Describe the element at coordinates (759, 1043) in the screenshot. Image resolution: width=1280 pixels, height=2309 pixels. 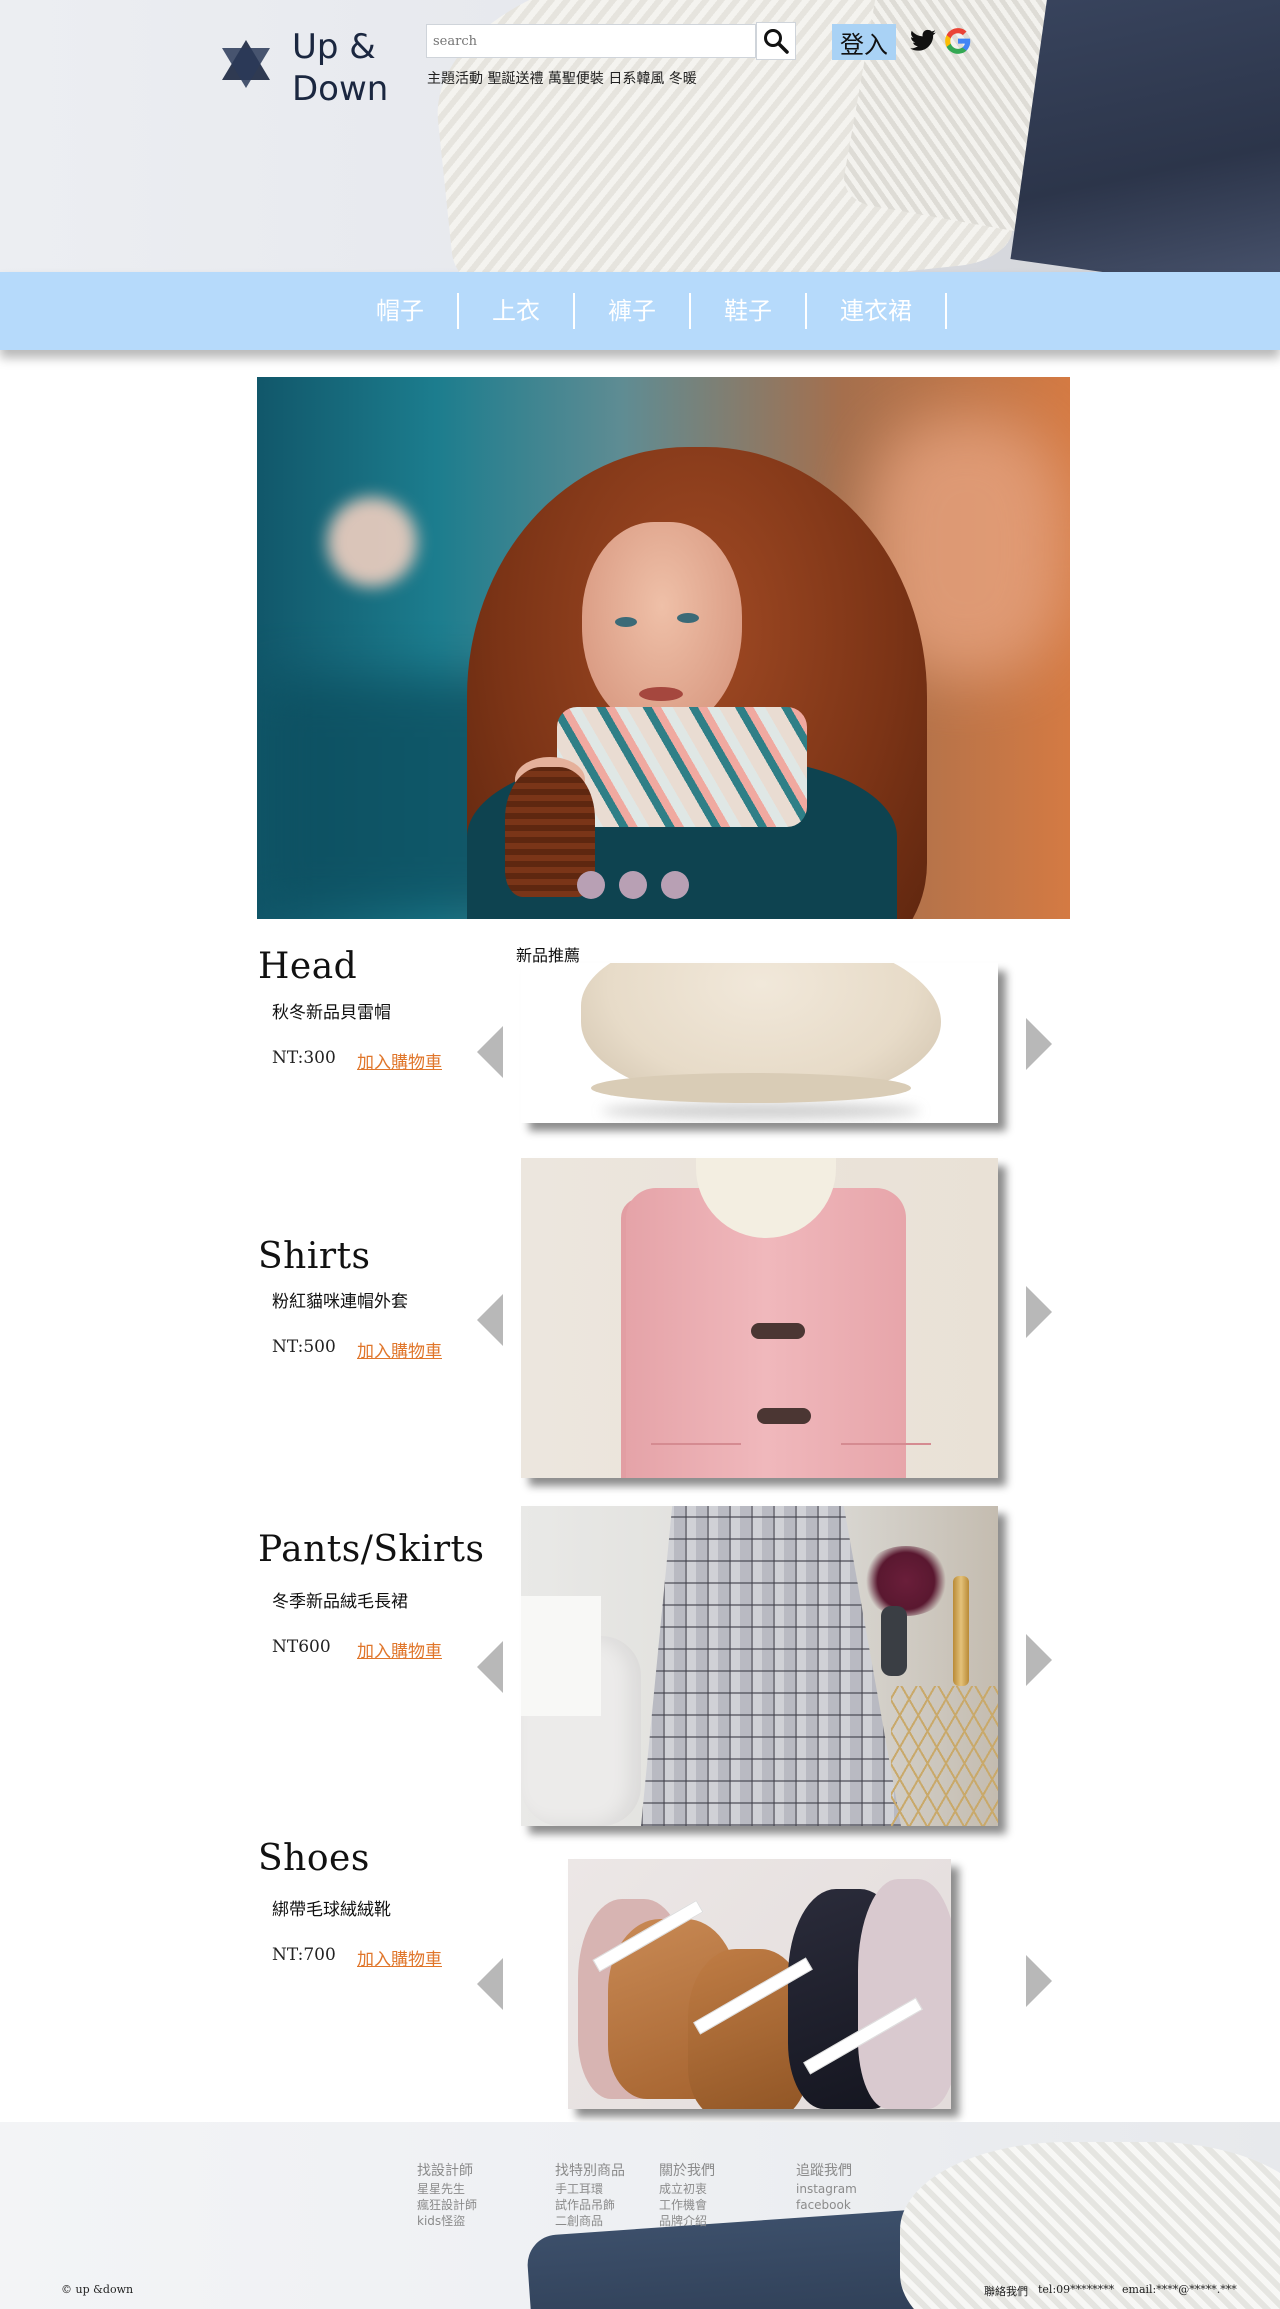
I see `product-image-beret` at that location.